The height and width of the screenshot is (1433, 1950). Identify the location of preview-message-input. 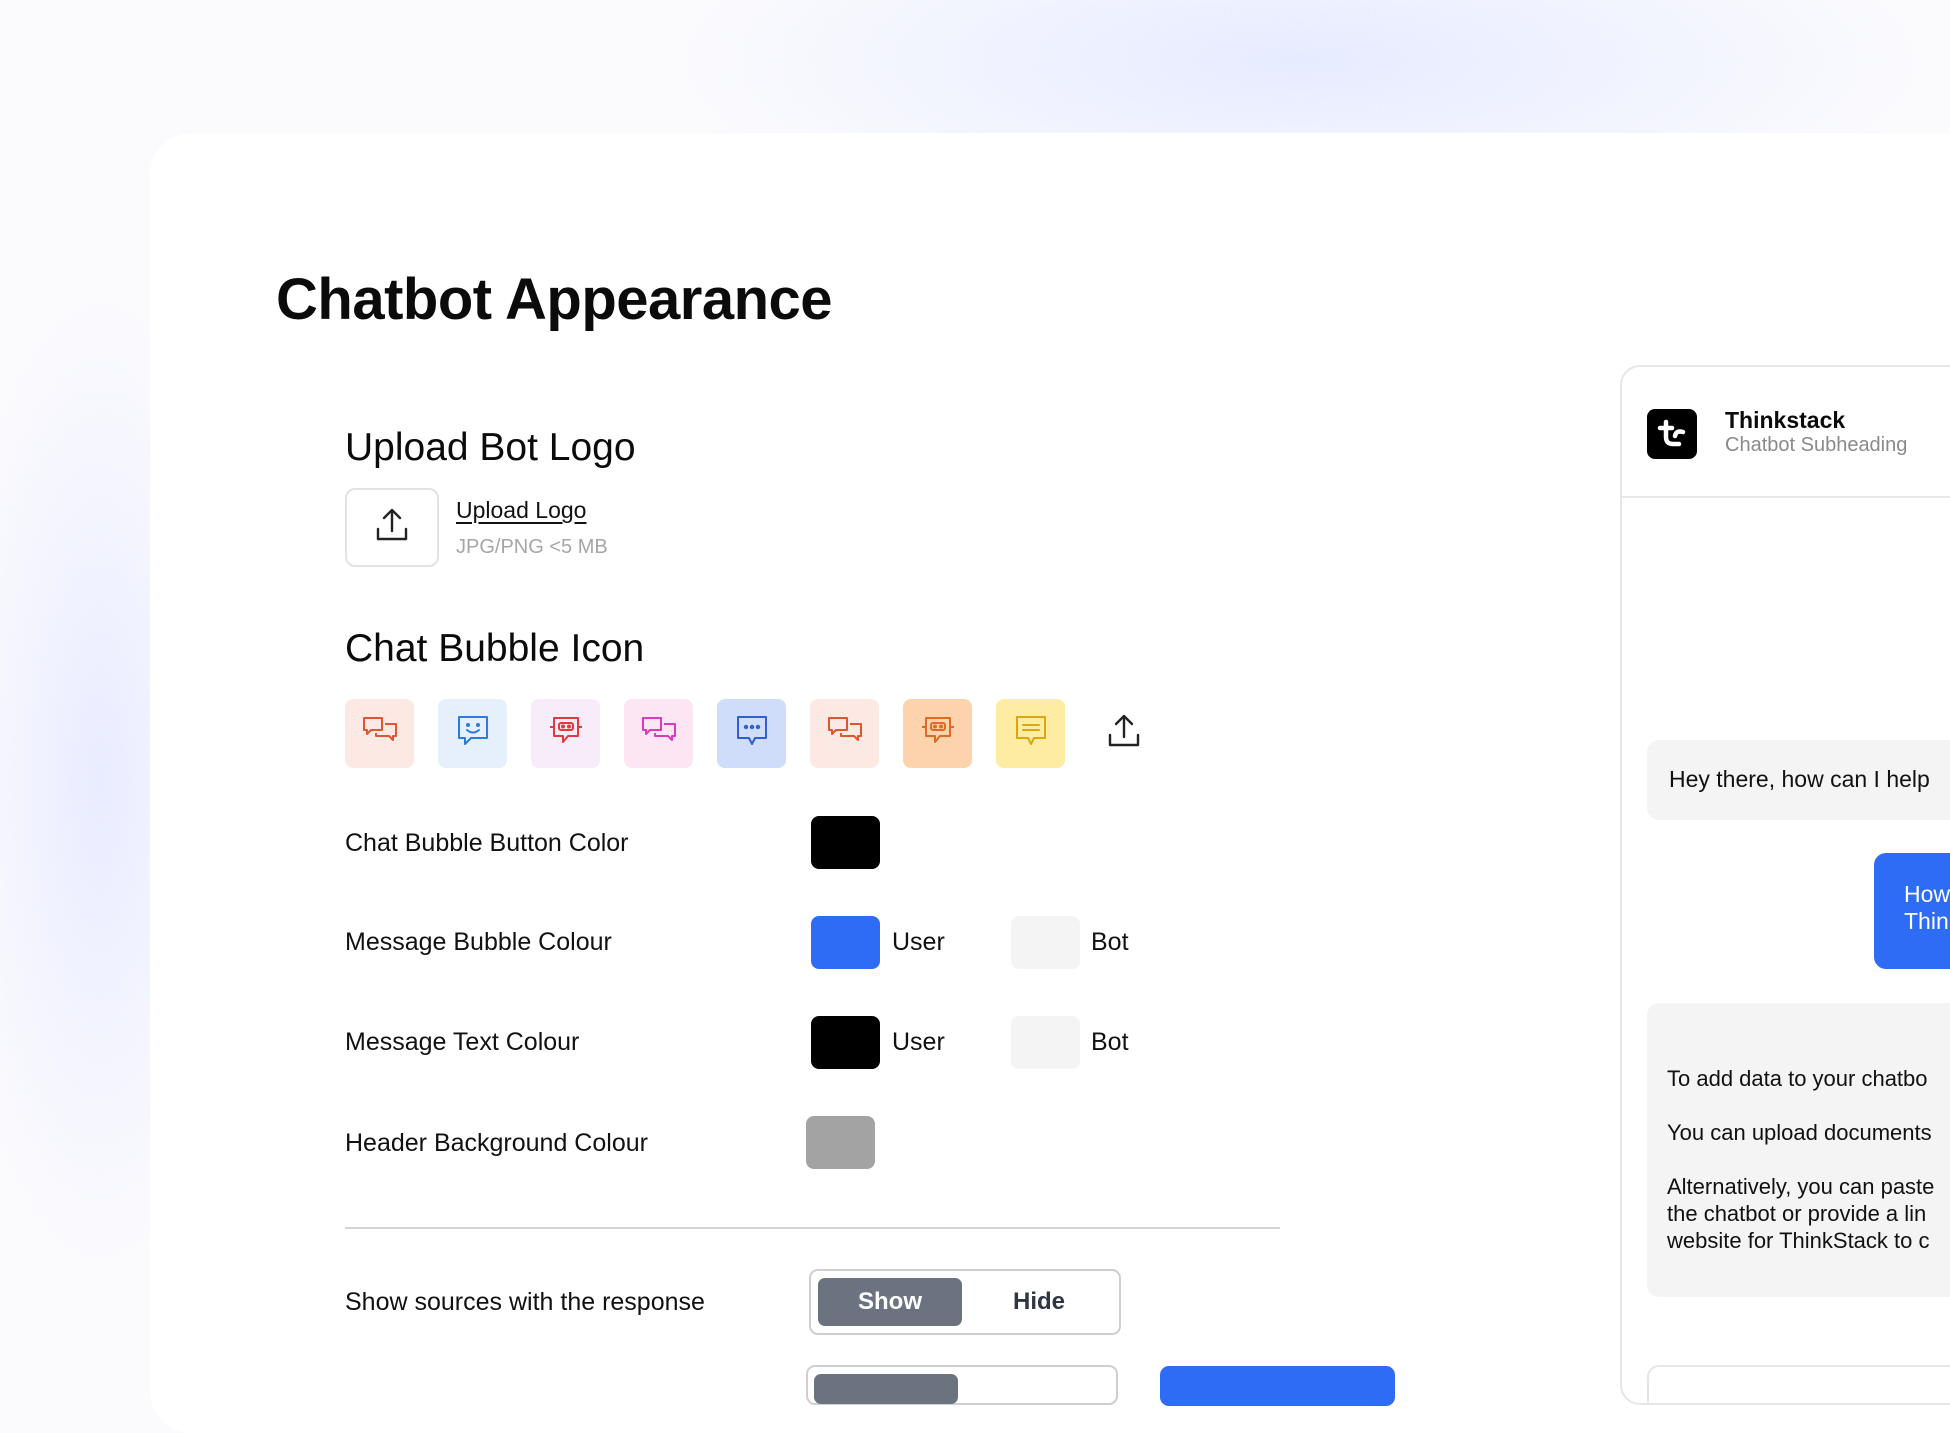
(1798, 1384).